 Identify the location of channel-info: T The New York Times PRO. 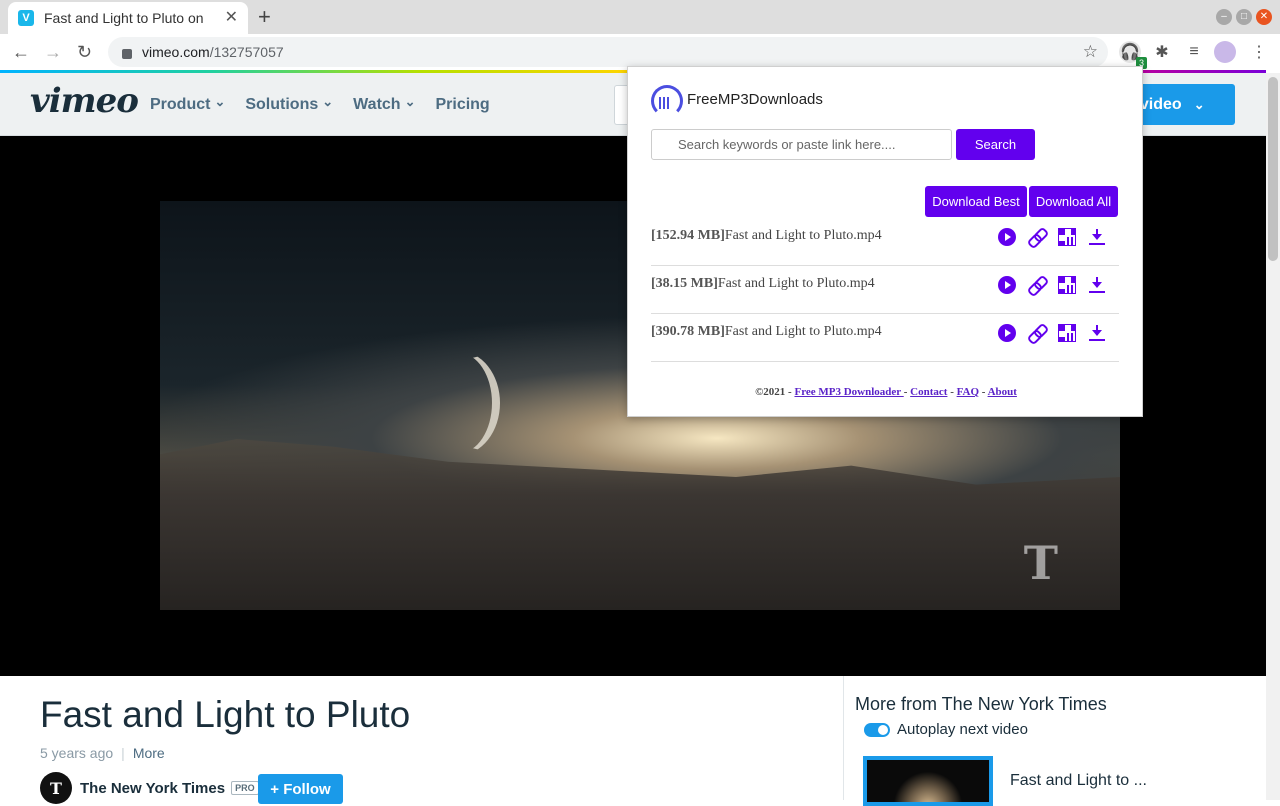
(149, 788).